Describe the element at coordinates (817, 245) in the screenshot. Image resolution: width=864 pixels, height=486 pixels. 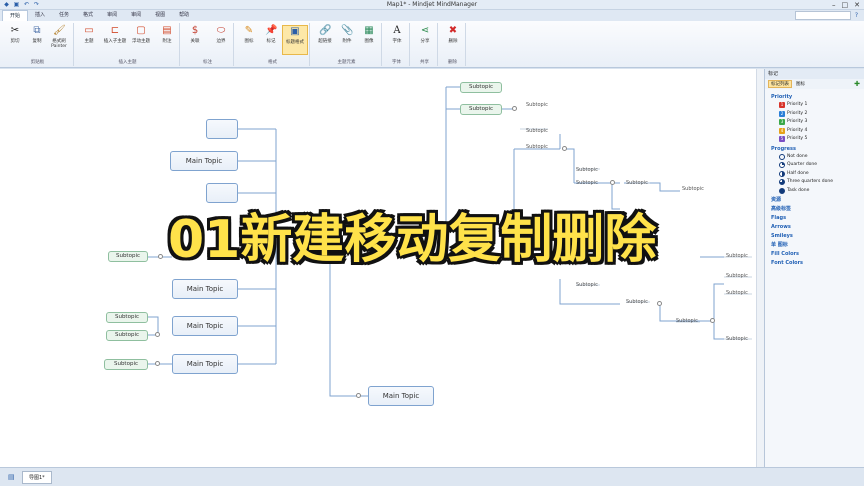
I see `section-single-icons: 单 图标` at that location.